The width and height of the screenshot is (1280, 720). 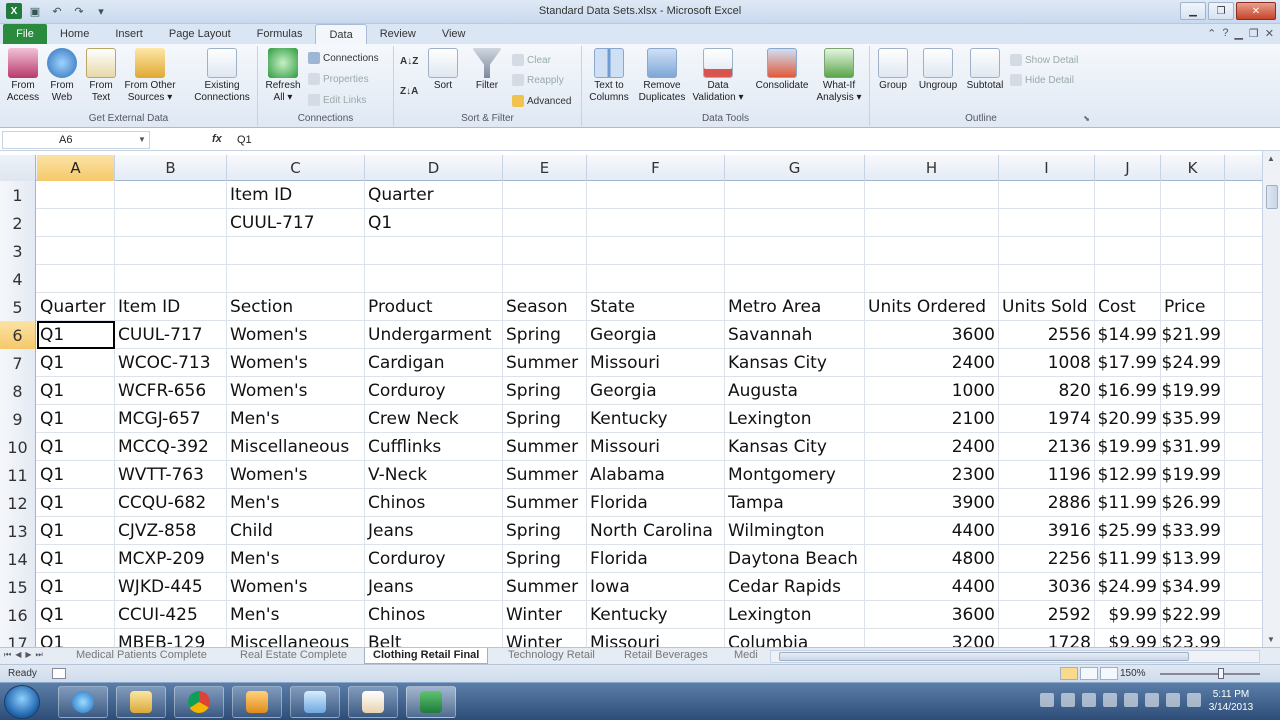 I want to click on cell-b7: WCOC-713, so click(x=171, y=363).